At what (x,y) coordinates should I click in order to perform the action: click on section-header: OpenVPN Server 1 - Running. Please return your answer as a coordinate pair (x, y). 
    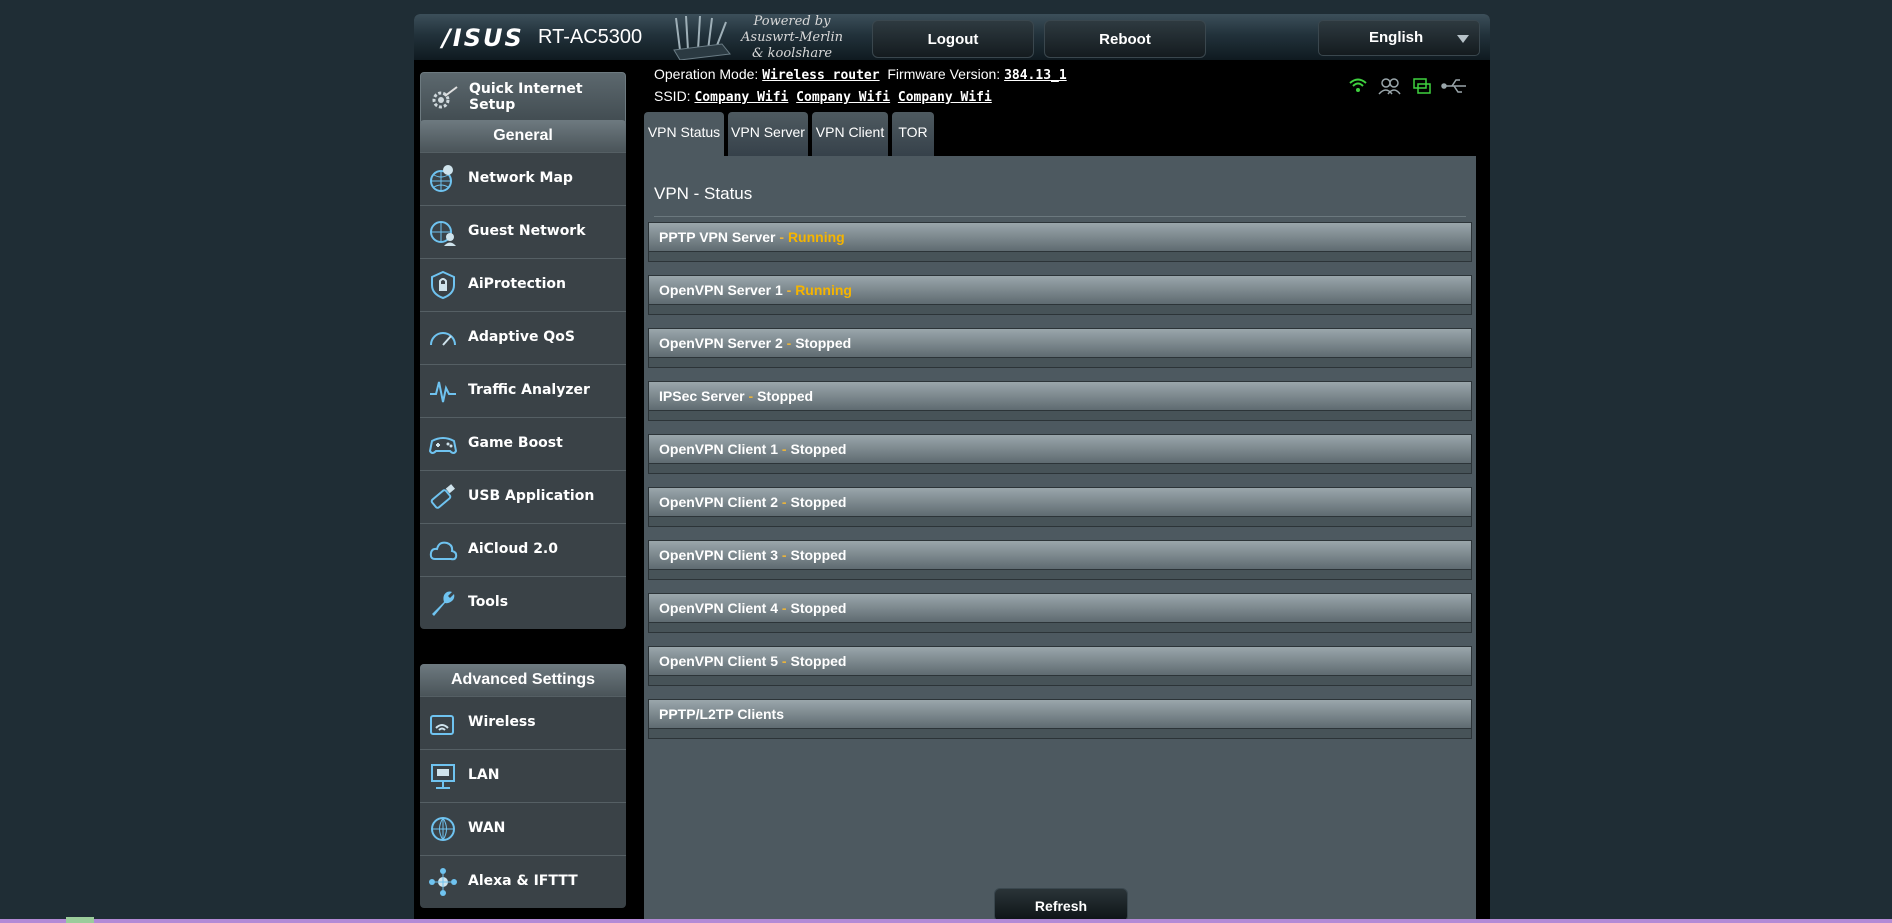
    Looking at the image, I should click on (1060, 290).